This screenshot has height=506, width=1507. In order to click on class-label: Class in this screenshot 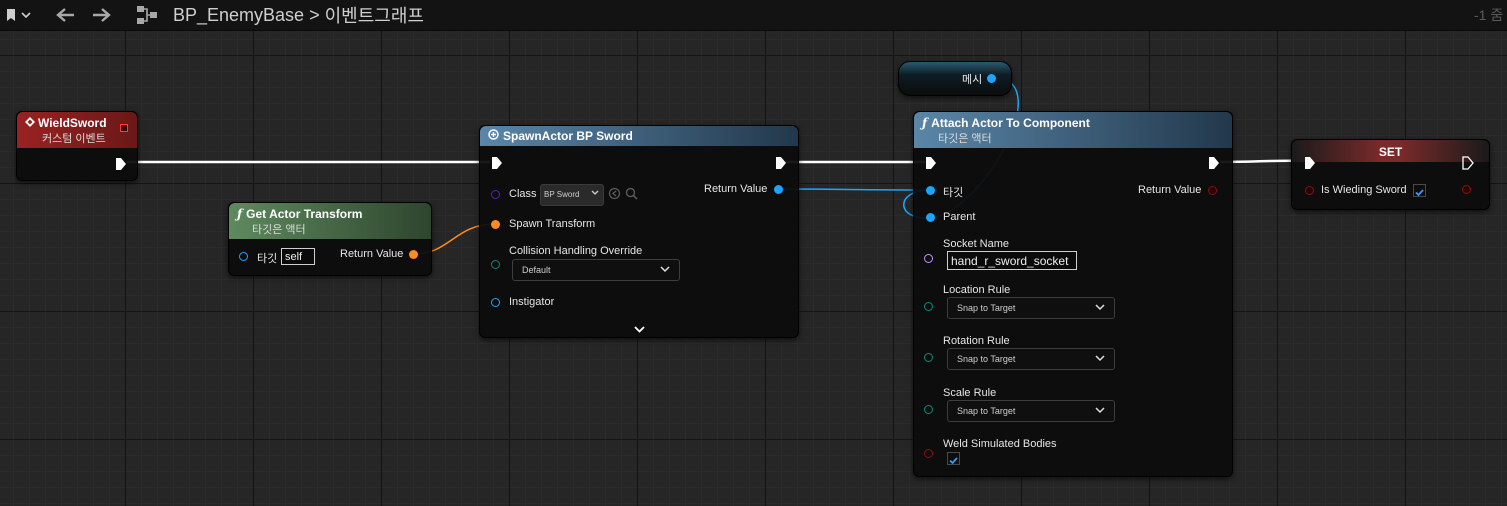, I will do `click(523, 194)`.